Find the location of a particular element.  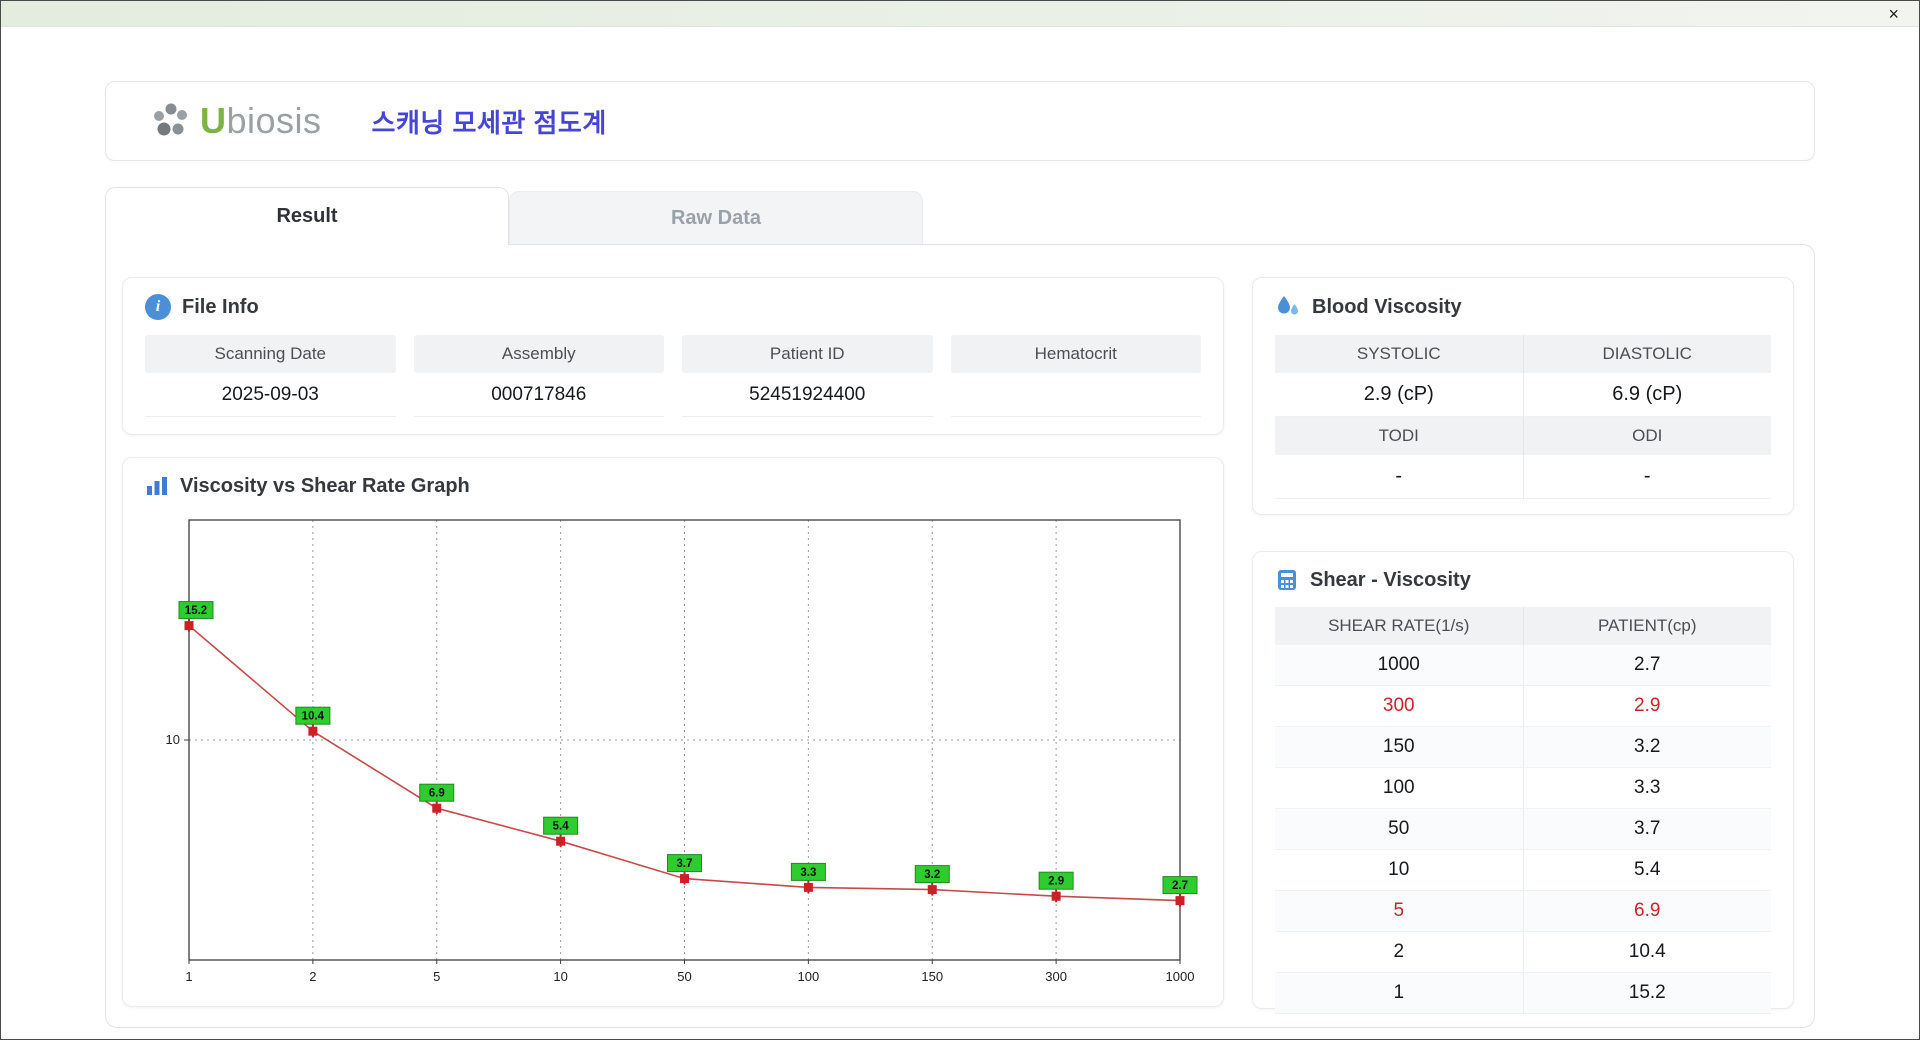

file-info-title: File Info is located at coordinates (220, 306).